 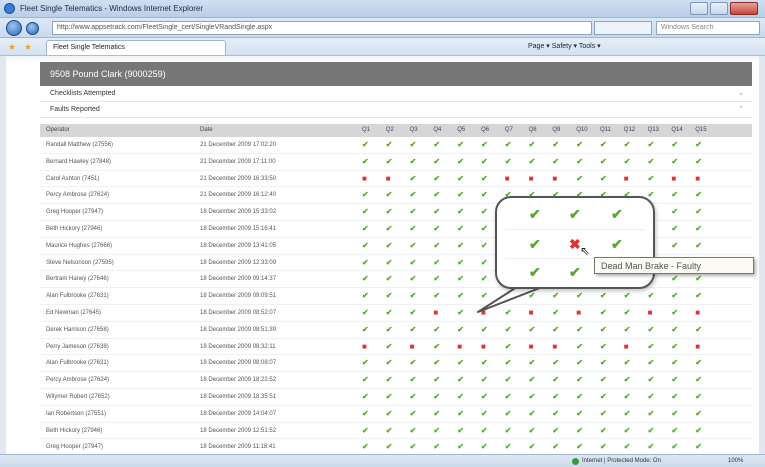 What do you see at coordinates (509, 130) in the screenshot?
I see `col-q7: Q7` at bounding box center [509, 130].